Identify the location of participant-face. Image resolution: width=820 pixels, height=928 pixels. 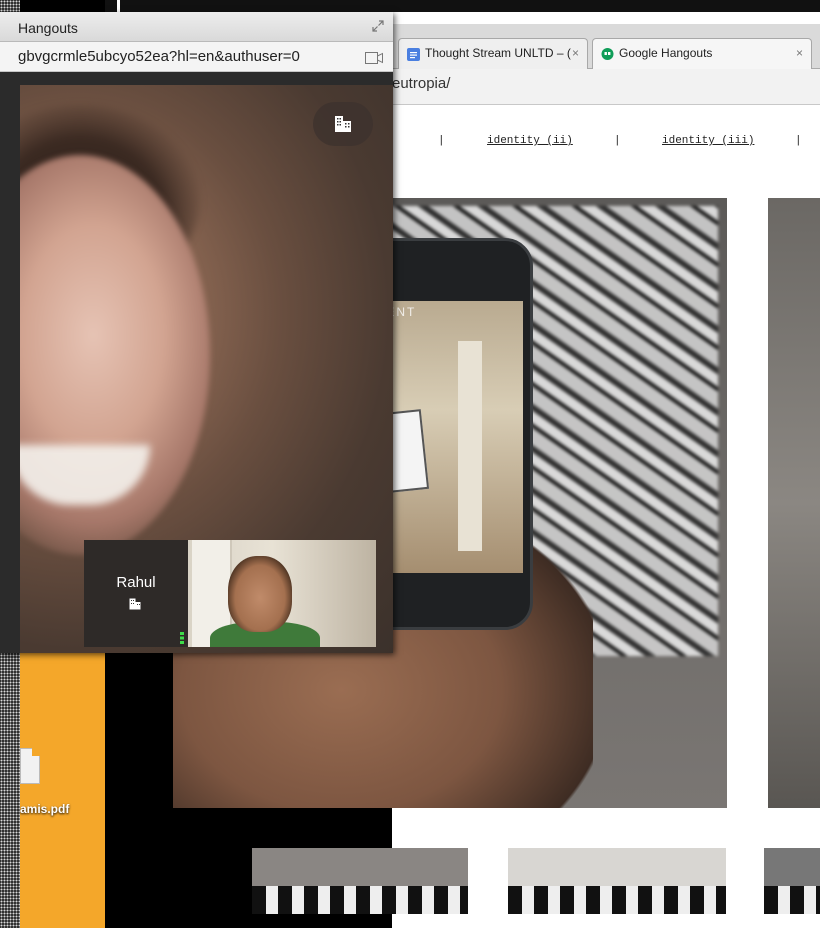
(260, 594).